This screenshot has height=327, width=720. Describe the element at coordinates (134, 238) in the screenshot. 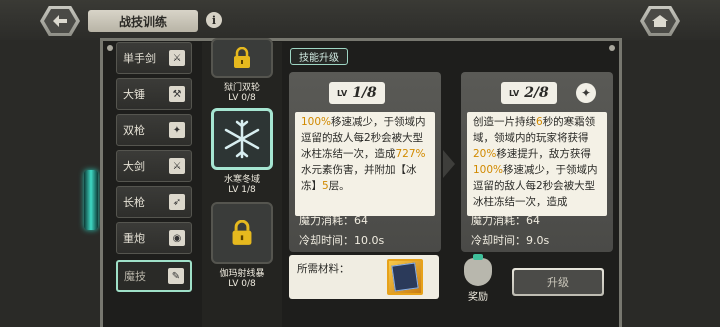

I see `category-label: 重炮` at that location.